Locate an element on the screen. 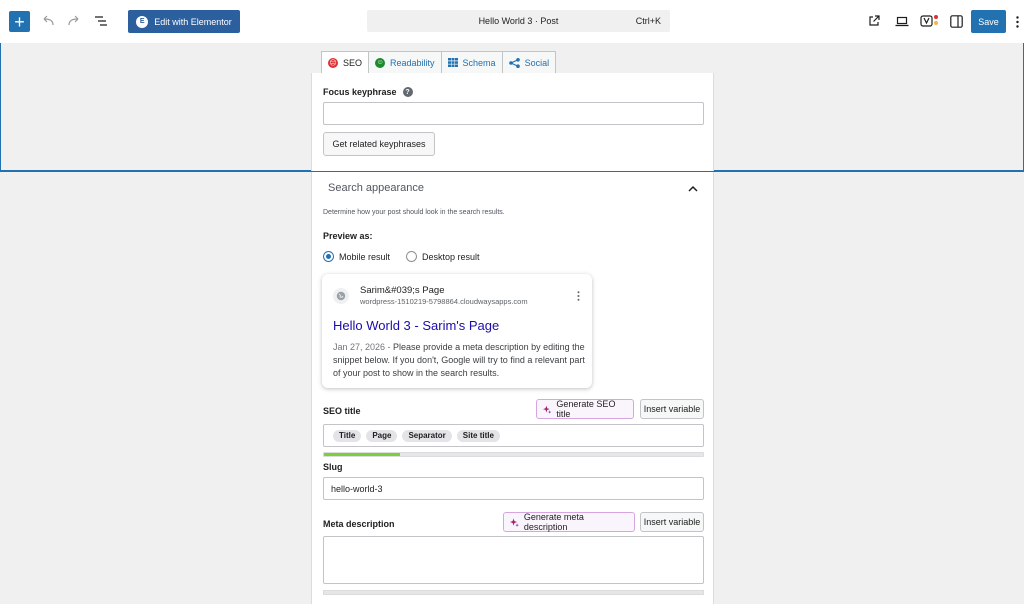  view-post-button is located at coordinates (874, 21).